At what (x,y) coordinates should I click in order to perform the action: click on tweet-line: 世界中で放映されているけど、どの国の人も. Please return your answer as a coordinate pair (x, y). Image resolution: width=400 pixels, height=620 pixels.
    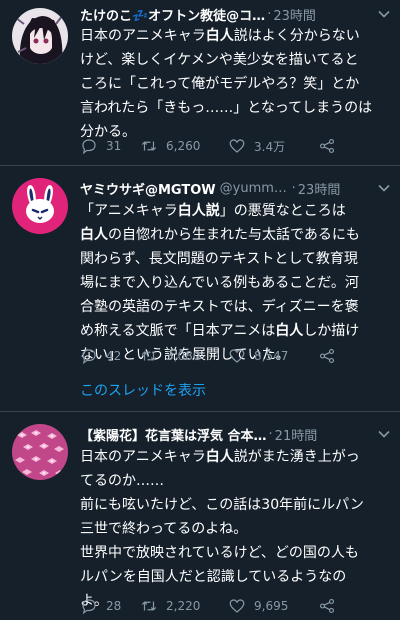
    Looking at the image, I should click on (219, 553).